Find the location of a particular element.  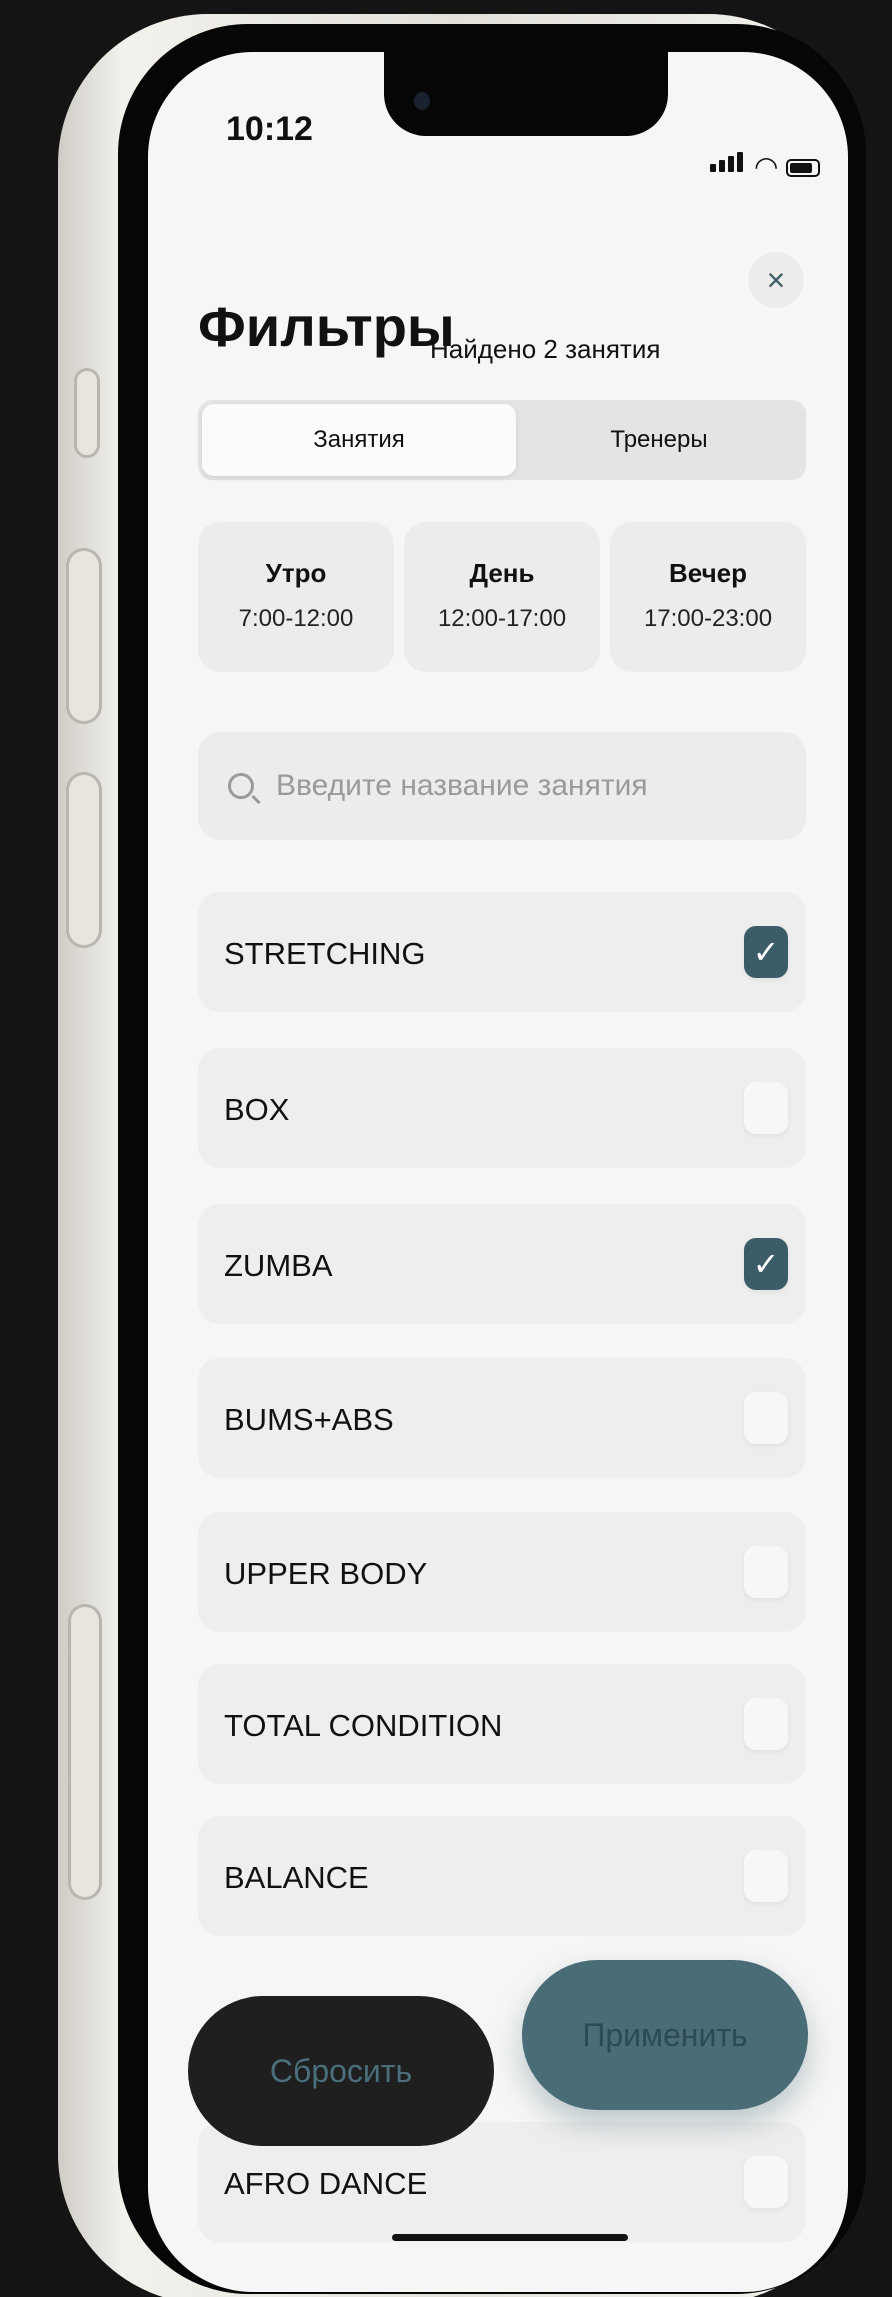

list-item-balance: BALANCE is located at coordinates (502, 1876).